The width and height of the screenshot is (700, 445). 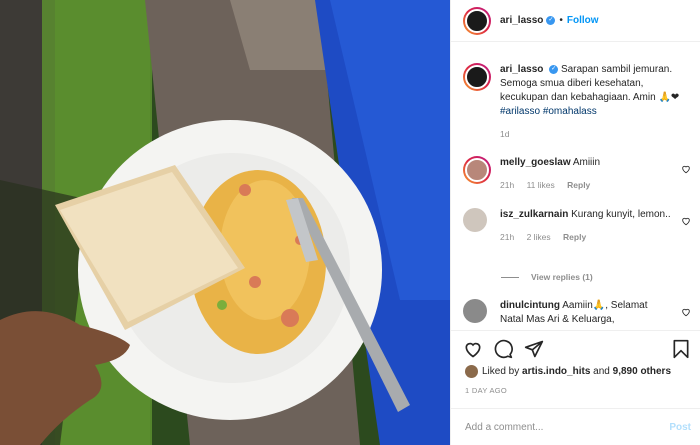 I want to click on comment-likes: 11 likes, so click(x=541, y=185).